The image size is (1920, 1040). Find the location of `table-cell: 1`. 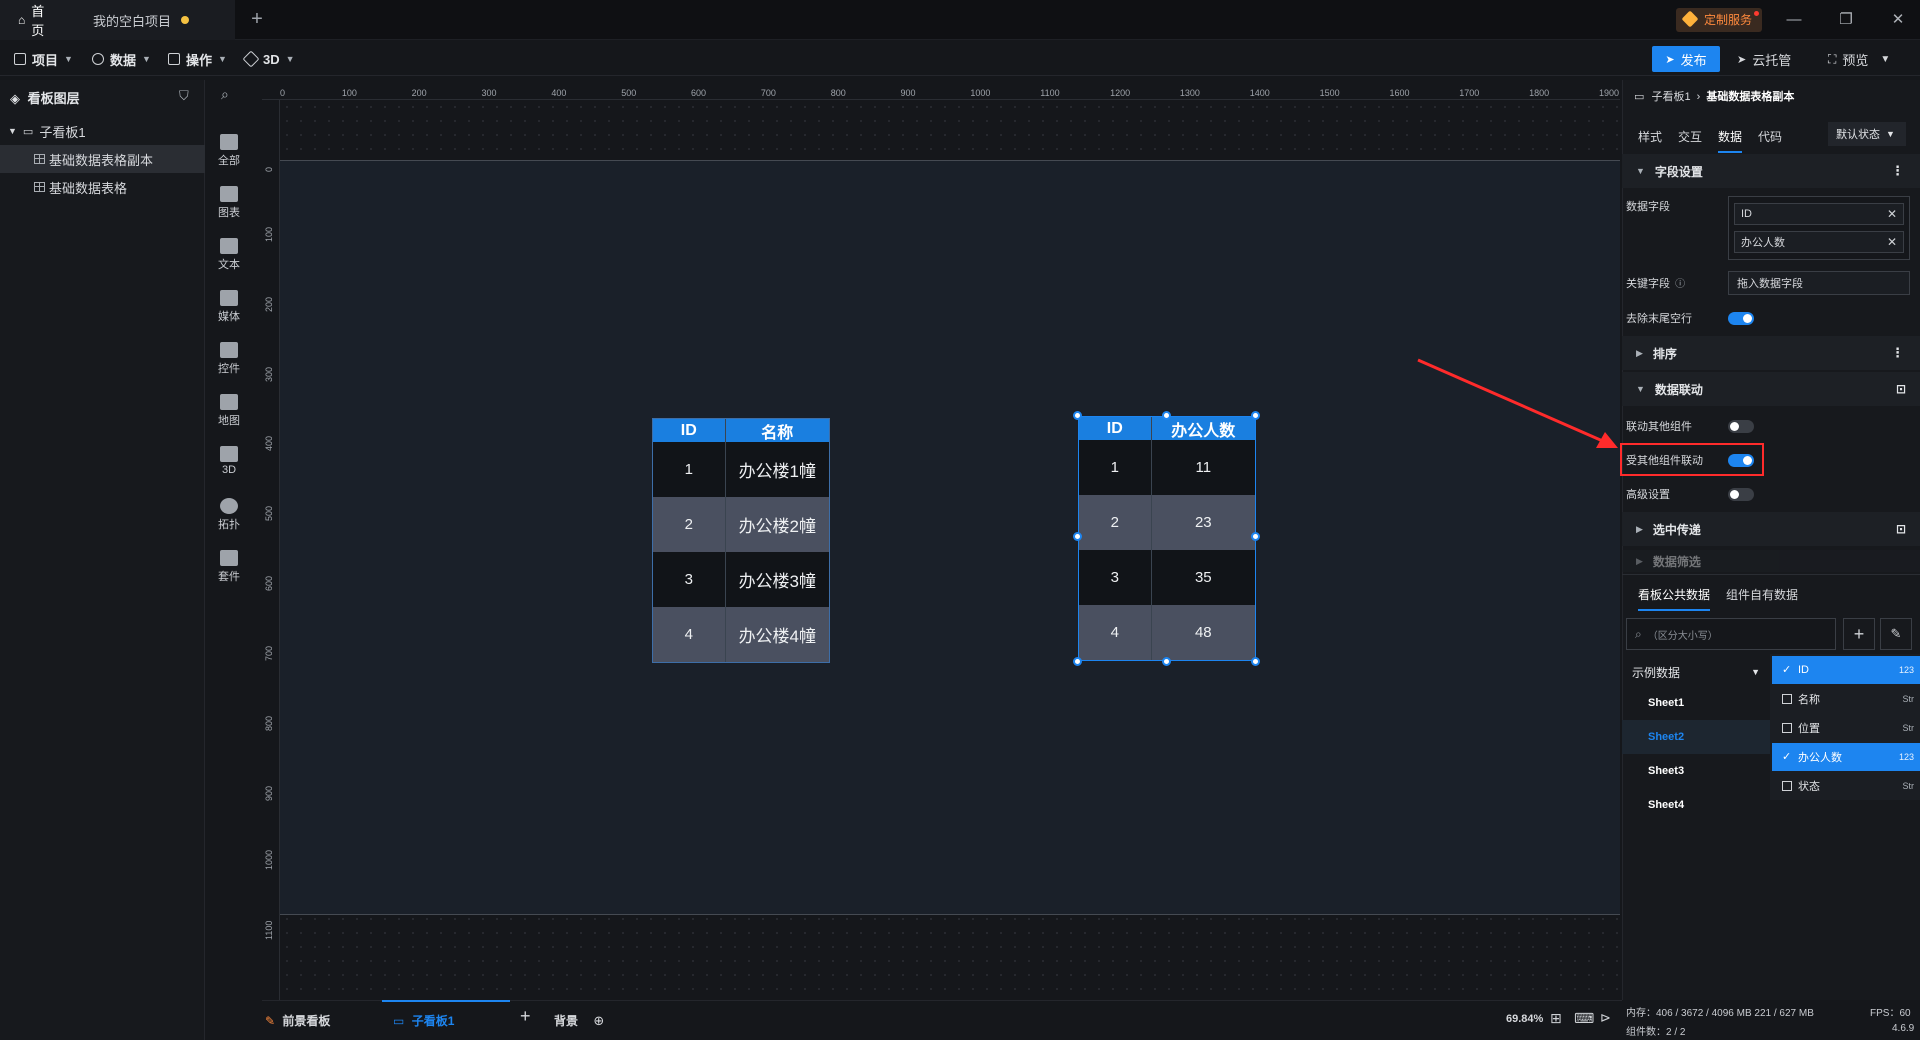

table-cell: 1 is located at coordinates (689, 469).